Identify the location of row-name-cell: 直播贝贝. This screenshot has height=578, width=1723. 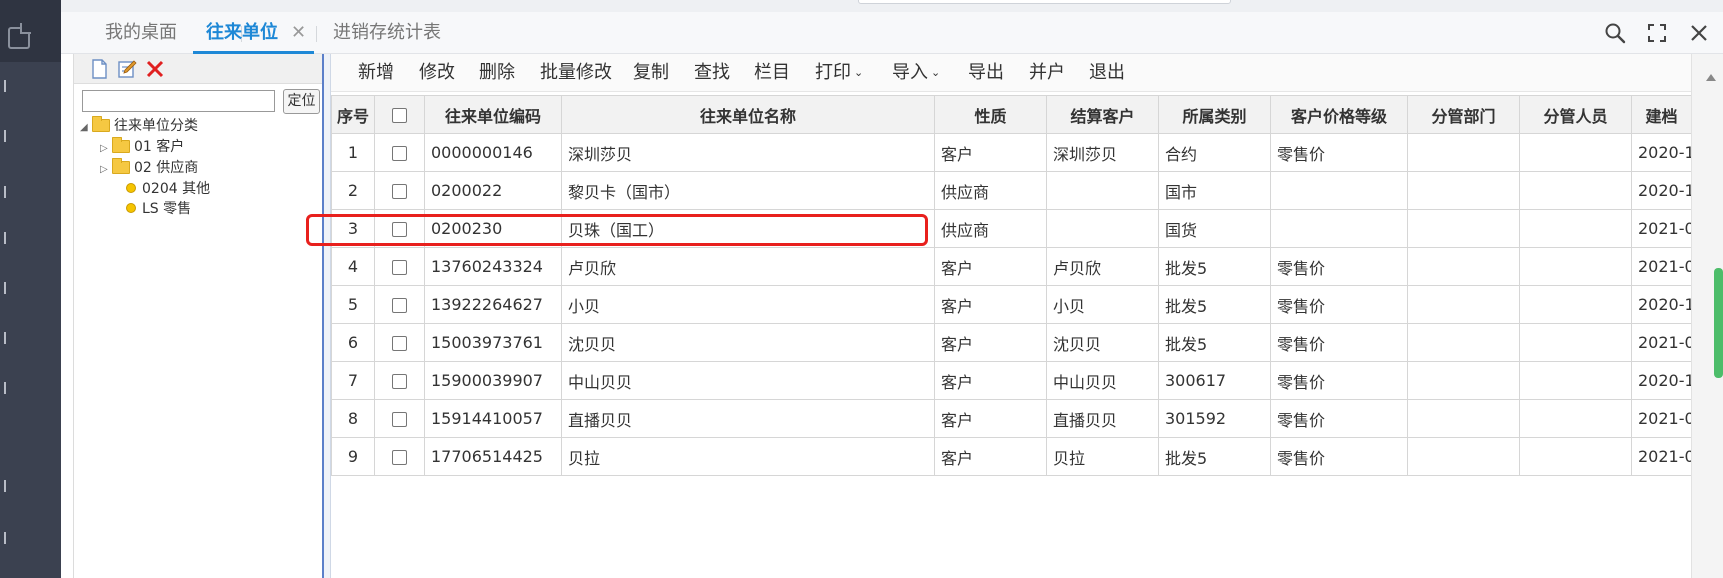
(748, 418).